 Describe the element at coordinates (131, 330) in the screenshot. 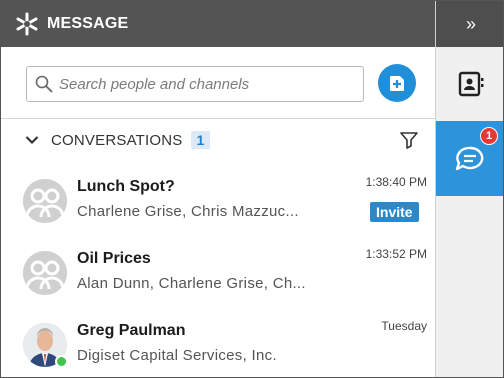

I see `conversation-name: Greg Paulman` at that location.